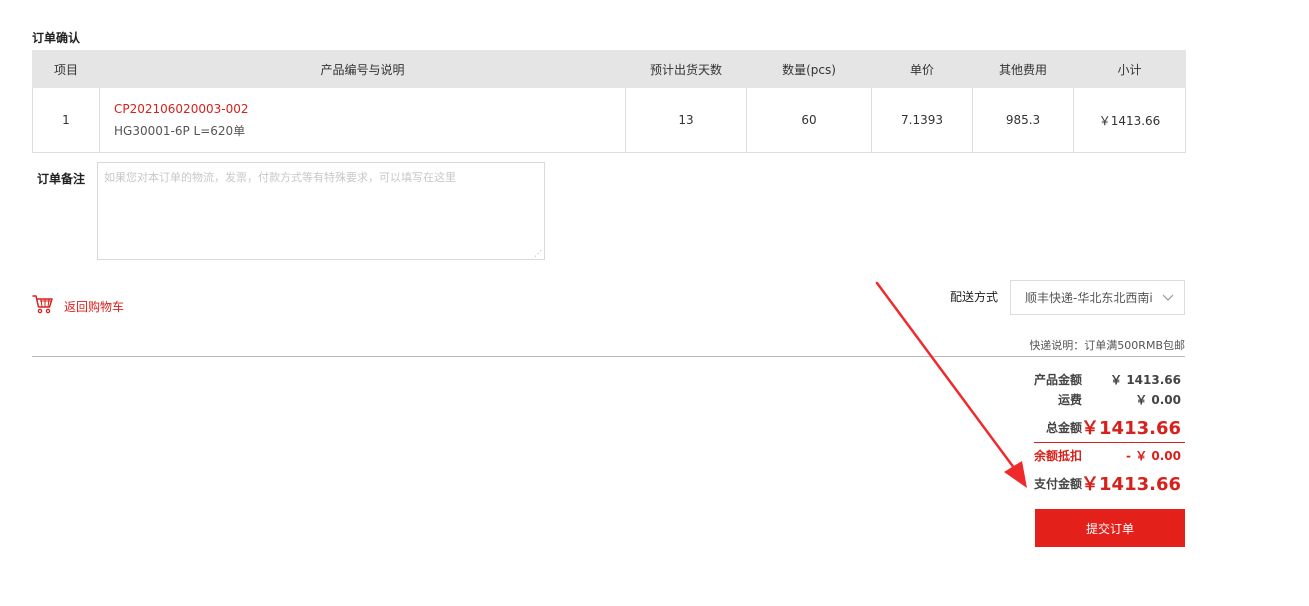 The width and height of the screenshot is (1309, 606). Describe the element at coordinates (1131, 484) in the screenshot. I see `pay-value: ￥1413.66` at that location.